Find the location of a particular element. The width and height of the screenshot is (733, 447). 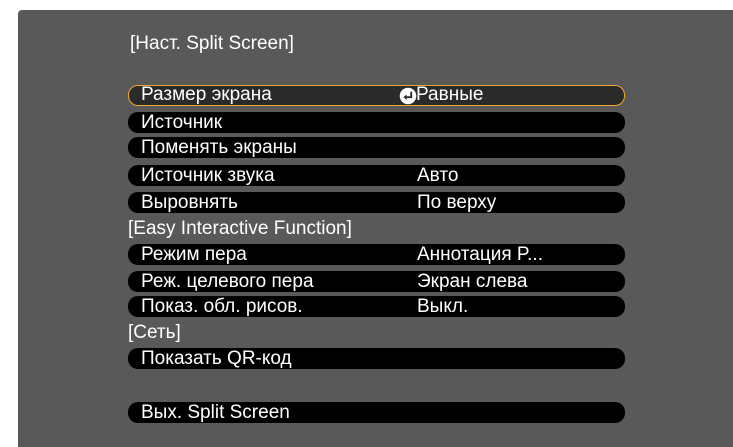

menu-item-show-drawing-area: Показ. обл. рисов. Выкл. is located at coordinates (376, 306).